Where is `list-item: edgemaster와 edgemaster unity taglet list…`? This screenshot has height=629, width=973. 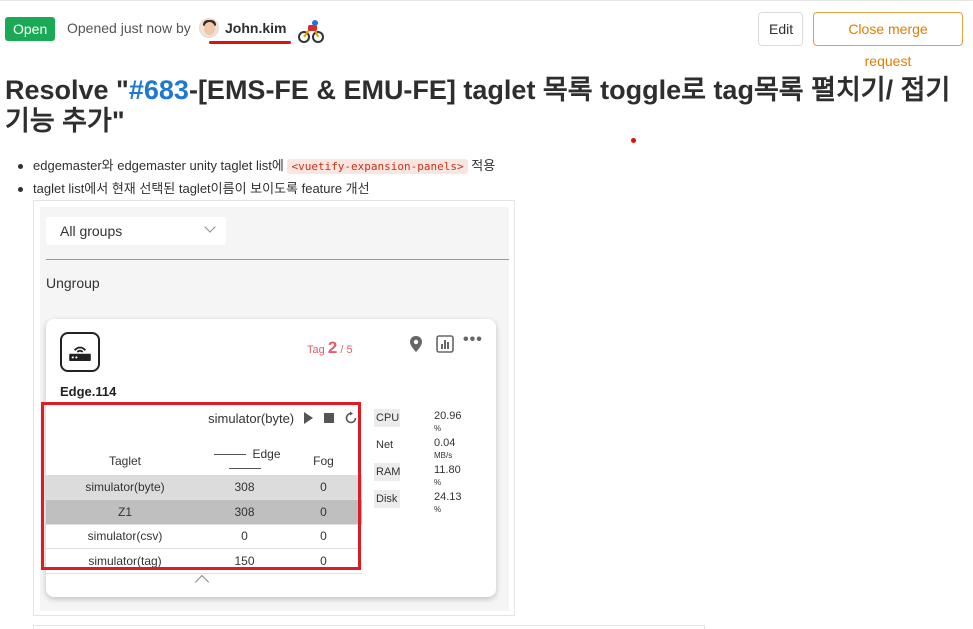
list-item: edgemaster와 edgemaster unity taglet list… is located at coordinates (255, 167).